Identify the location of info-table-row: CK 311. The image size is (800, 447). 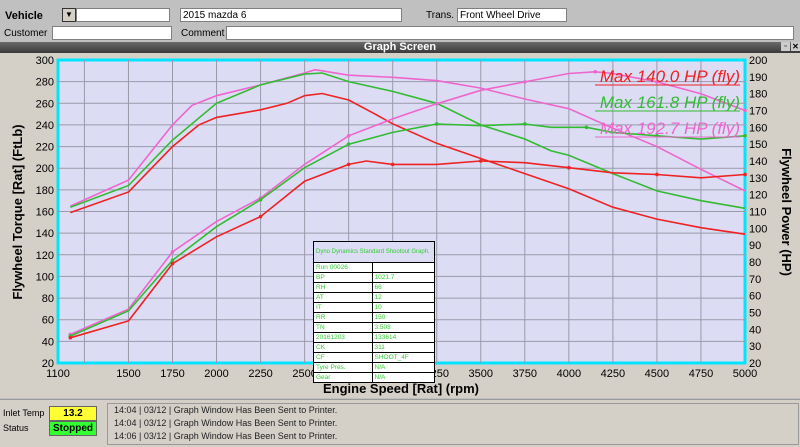
(374, 347).